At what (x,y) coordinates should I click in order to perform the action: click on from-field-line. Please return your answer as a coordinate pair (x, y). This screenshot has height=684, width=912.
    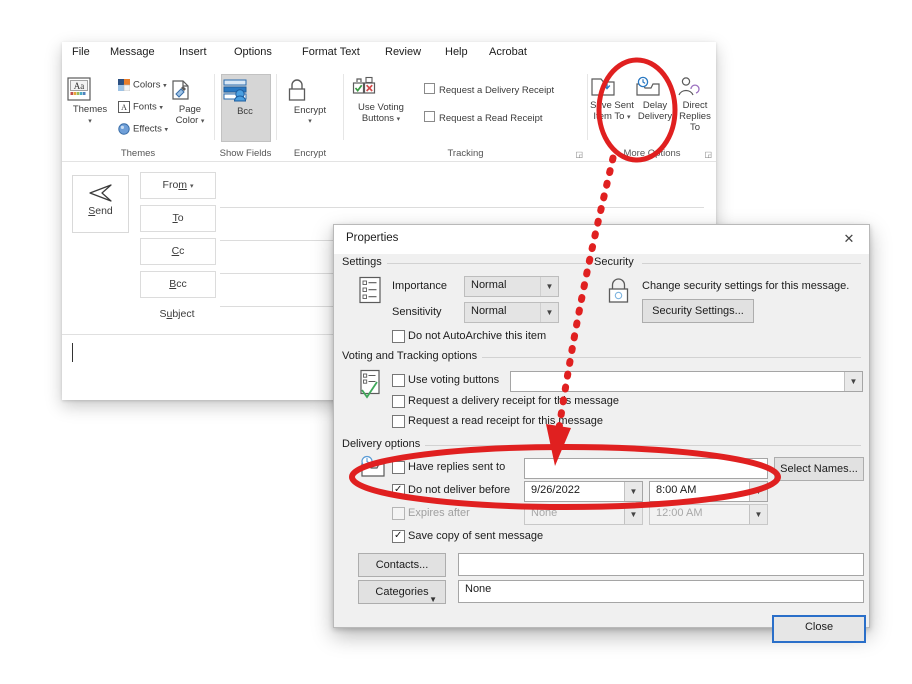
    Looking at the image, I should click on (462, 207).